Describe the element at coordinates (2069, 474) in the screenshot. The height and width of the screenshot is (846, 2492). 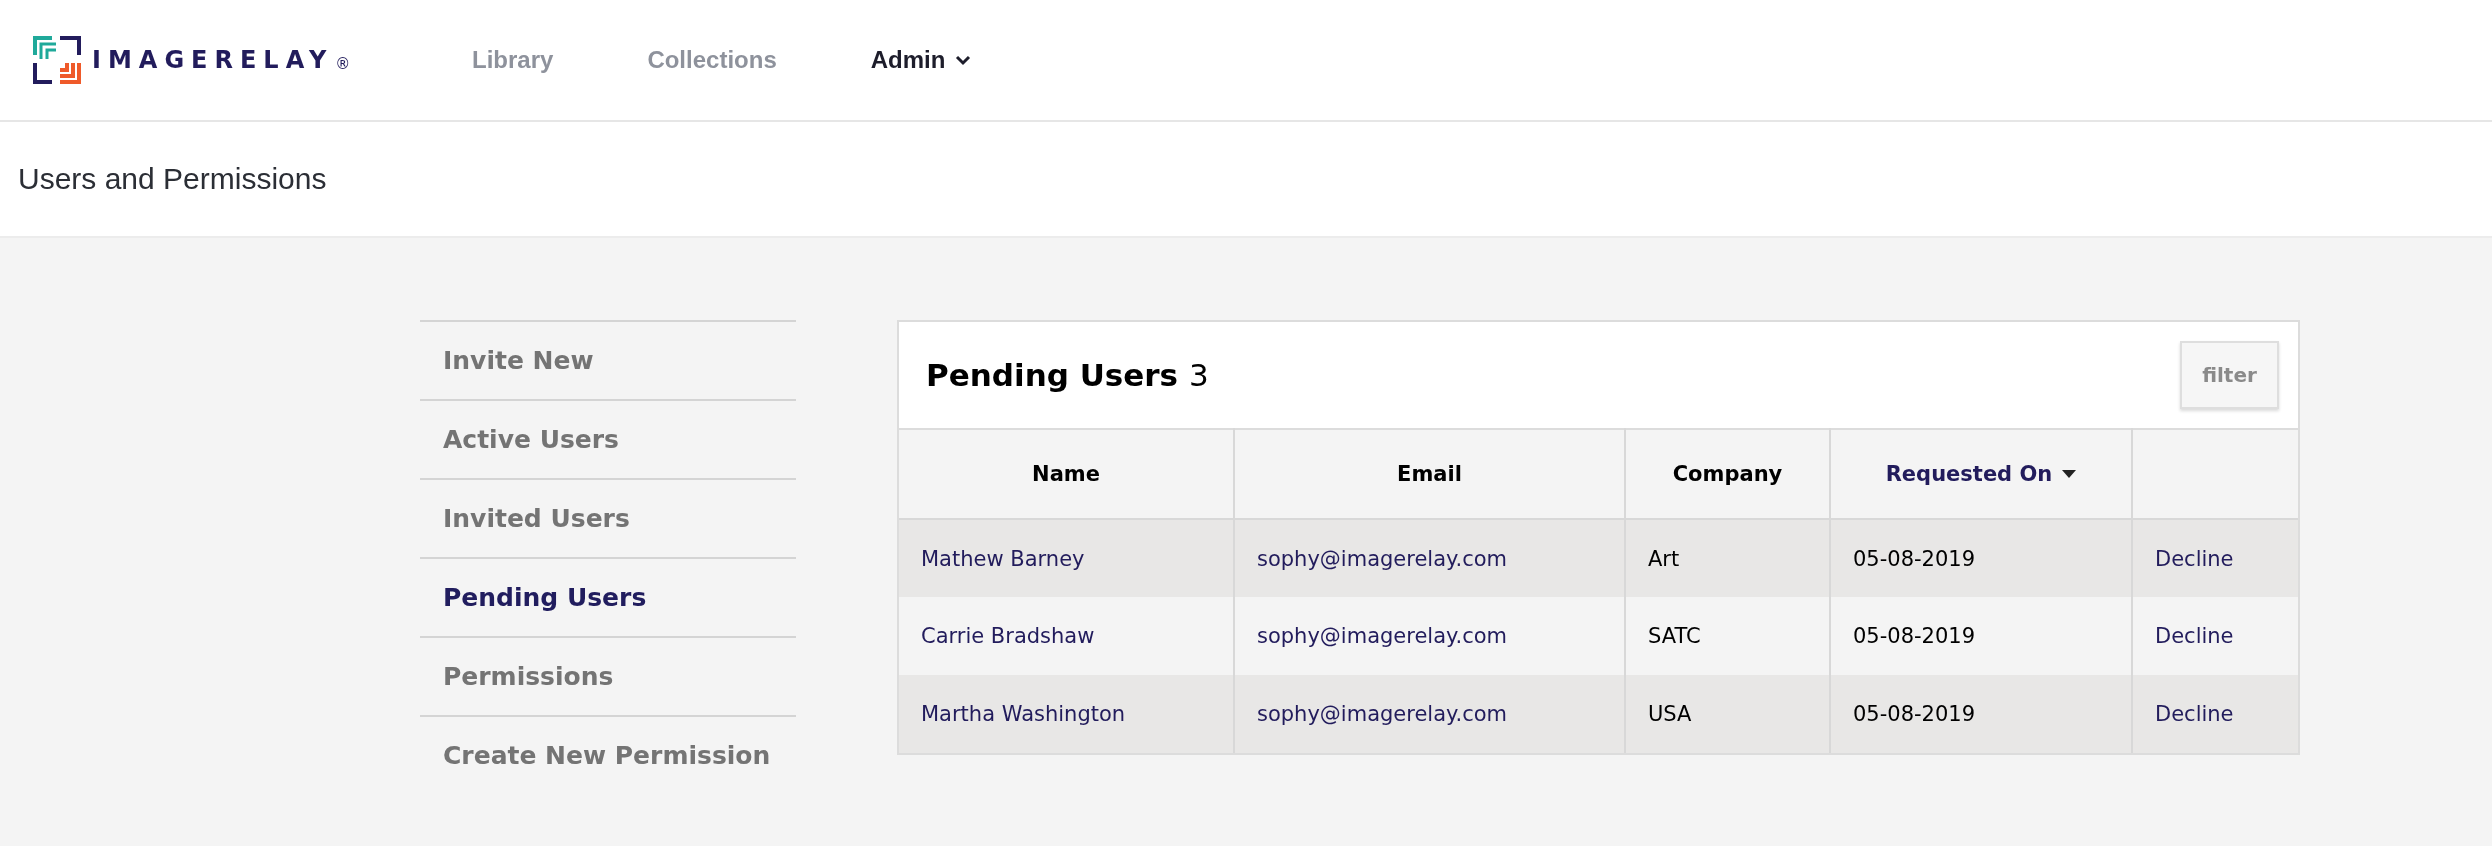
I see `sort-caret-icon` at that location.